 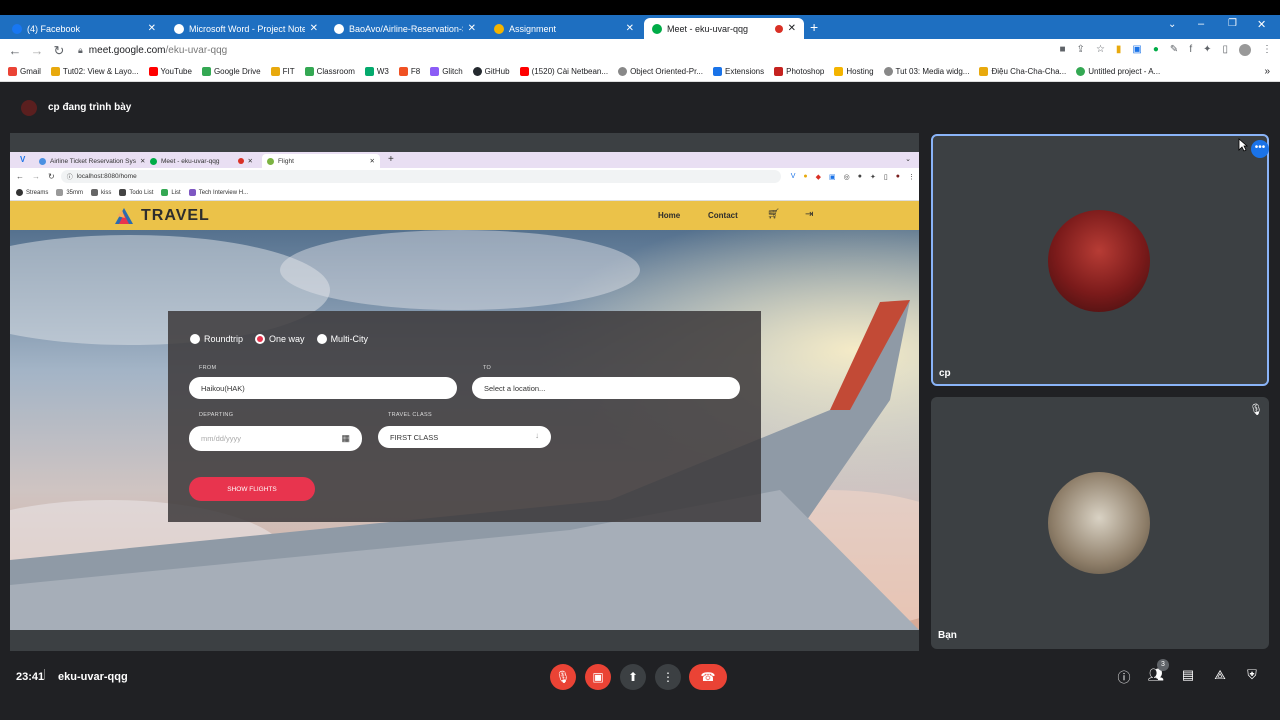 What do you see at coordinates (1124, 677) in the screenshot?
I see `meeting-info-icon: ⓘ` at bounding box center [1124, 677].